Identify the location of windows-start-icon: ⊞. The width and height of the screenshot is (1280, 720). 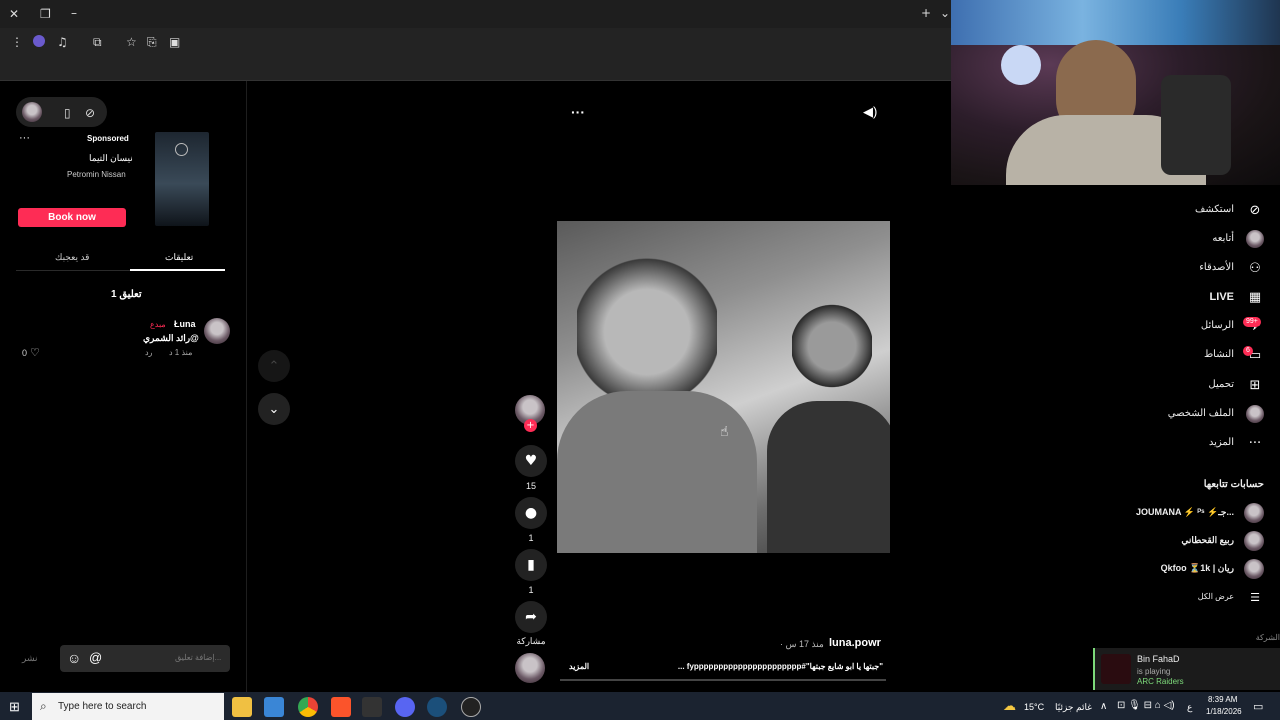
(14, 707).